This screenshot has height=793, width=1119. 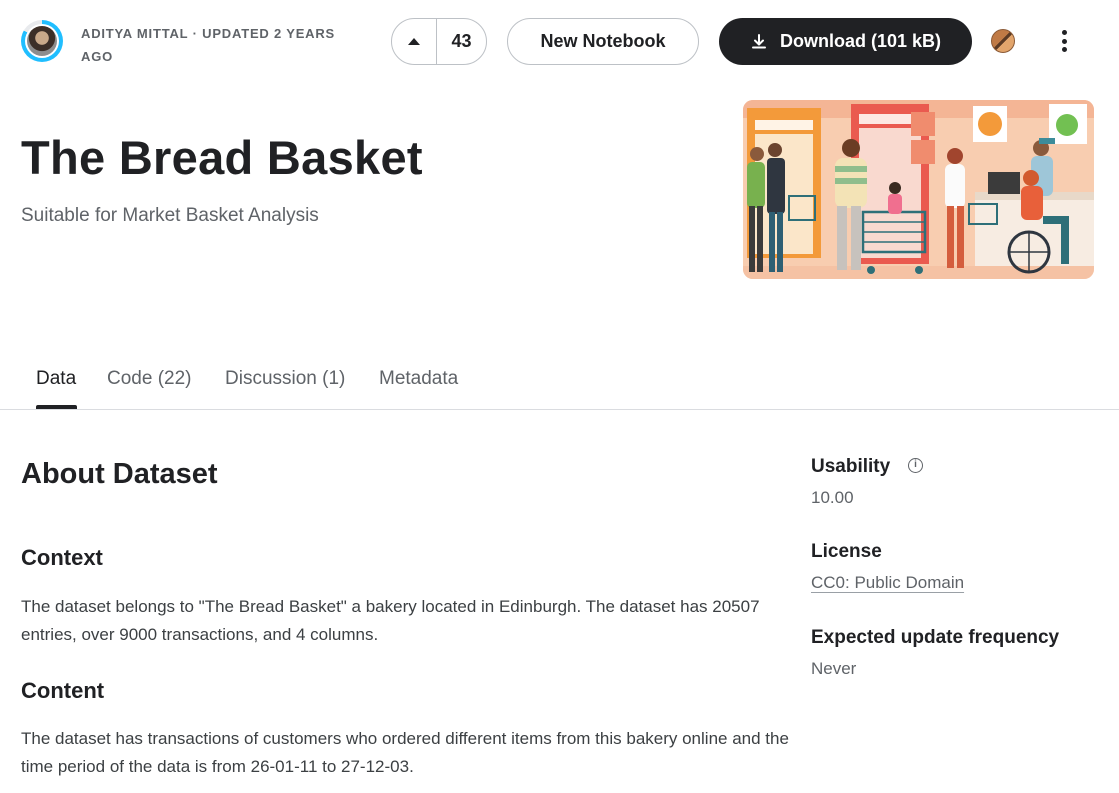 I want to click on avatar-frame, so click(x=42, y=41).